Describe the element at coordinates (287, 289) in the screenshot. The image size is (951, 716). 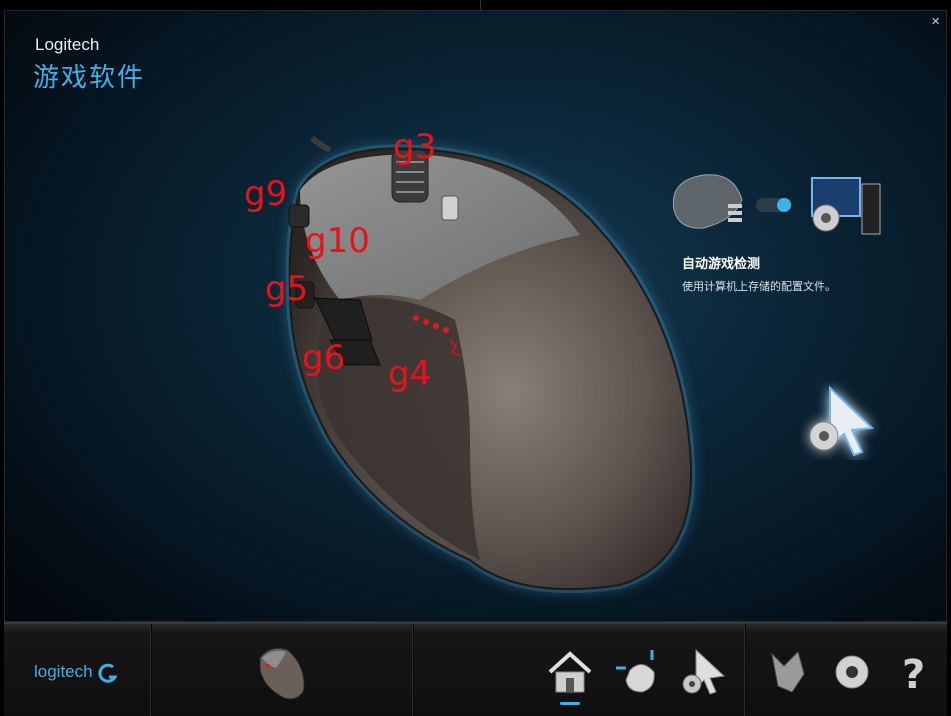
I see `label-g5: g5` at that location.